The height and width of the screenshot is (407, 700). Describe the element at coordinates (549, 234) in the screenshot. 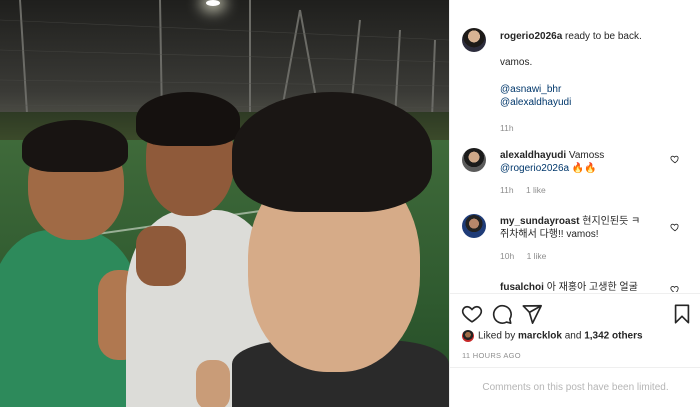

I see `comment-text-line2: 쥐차해서 다행!! vamos!` at that location.